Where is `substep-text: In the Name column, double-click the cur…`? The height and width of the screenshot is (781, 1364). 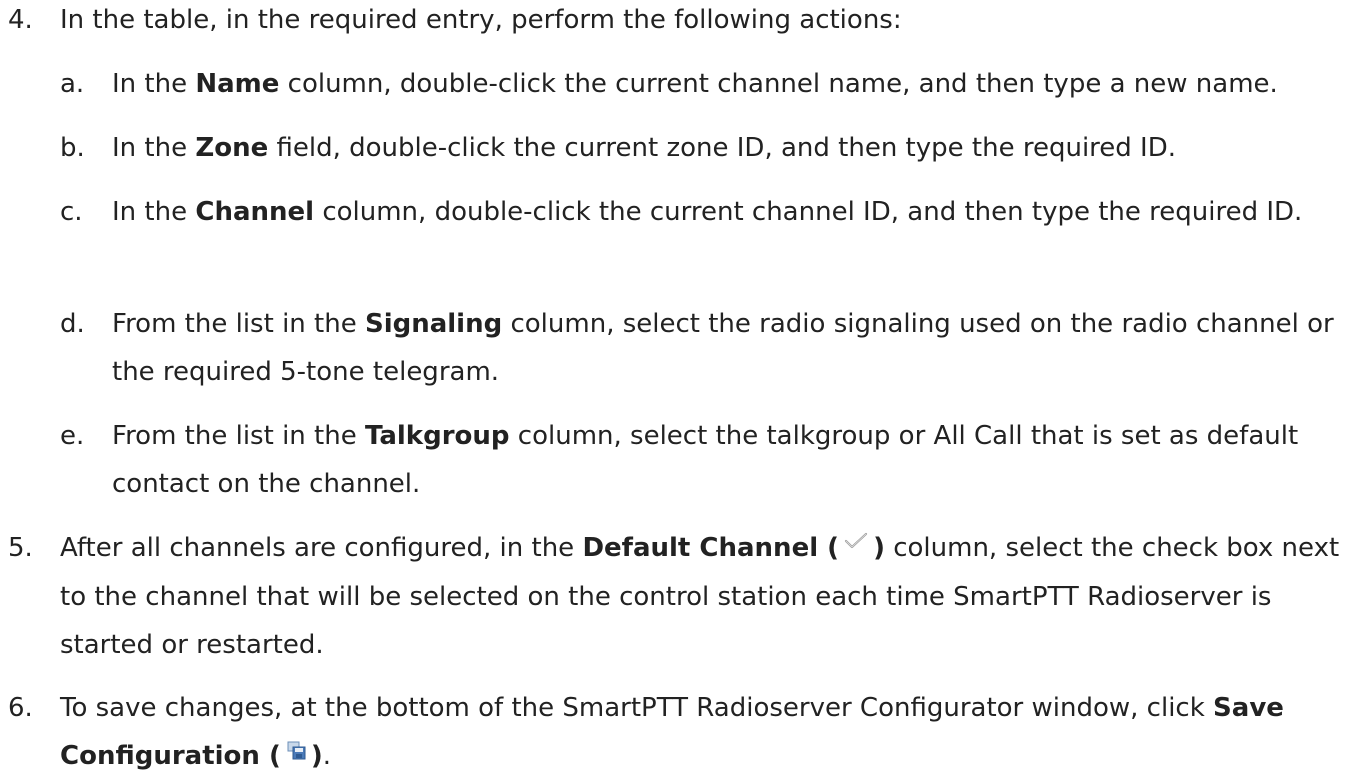
substep-text: In the Name column, double-click the cur… is located at coordinates (732, 84).